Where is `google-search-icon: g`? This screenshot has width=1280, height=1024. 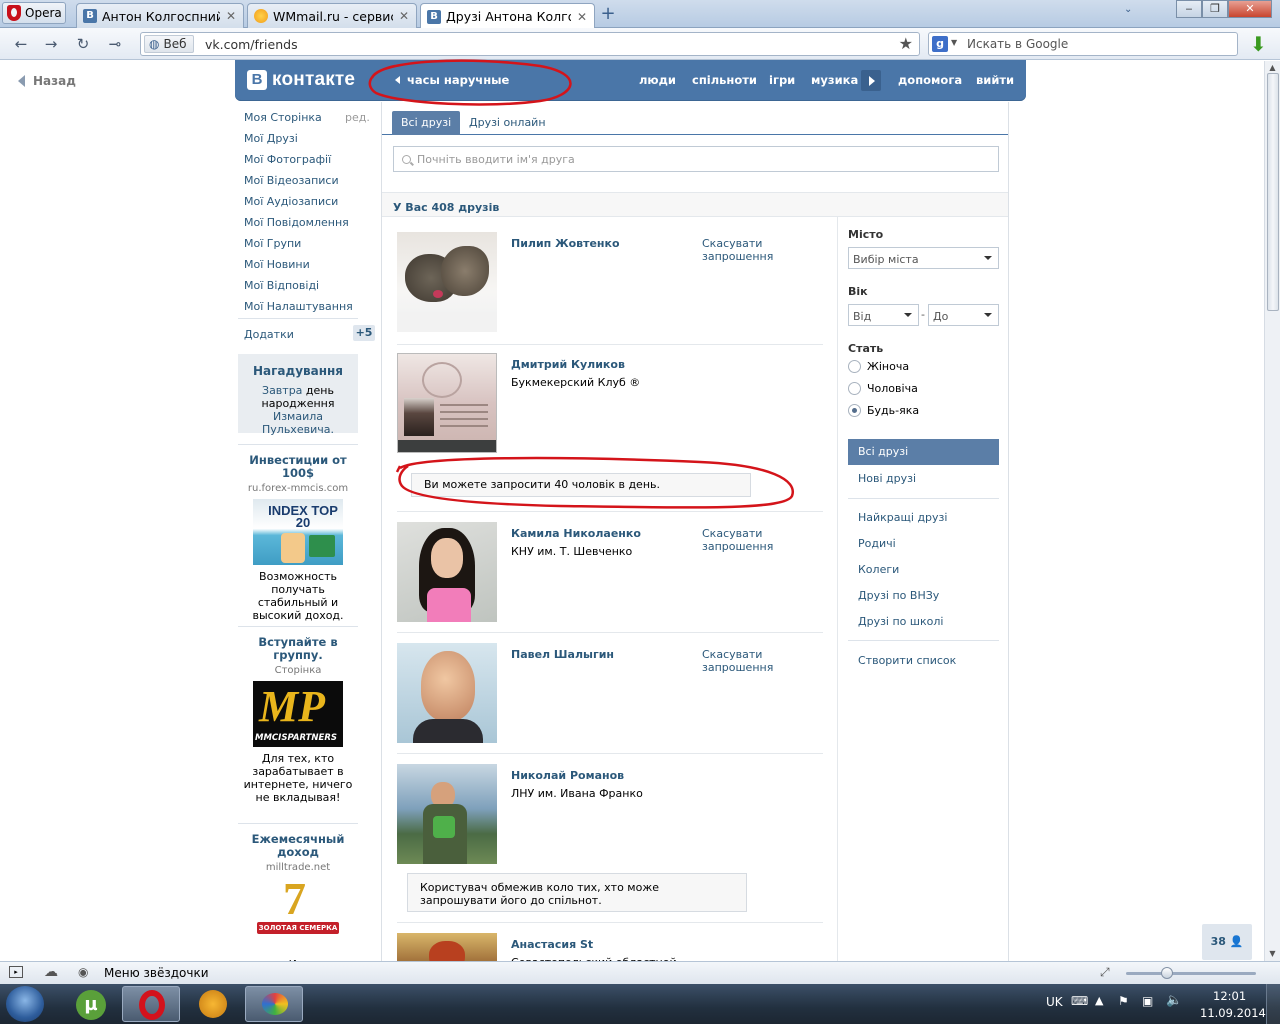 google-search-icon: g is located at coordinates (940, 44).